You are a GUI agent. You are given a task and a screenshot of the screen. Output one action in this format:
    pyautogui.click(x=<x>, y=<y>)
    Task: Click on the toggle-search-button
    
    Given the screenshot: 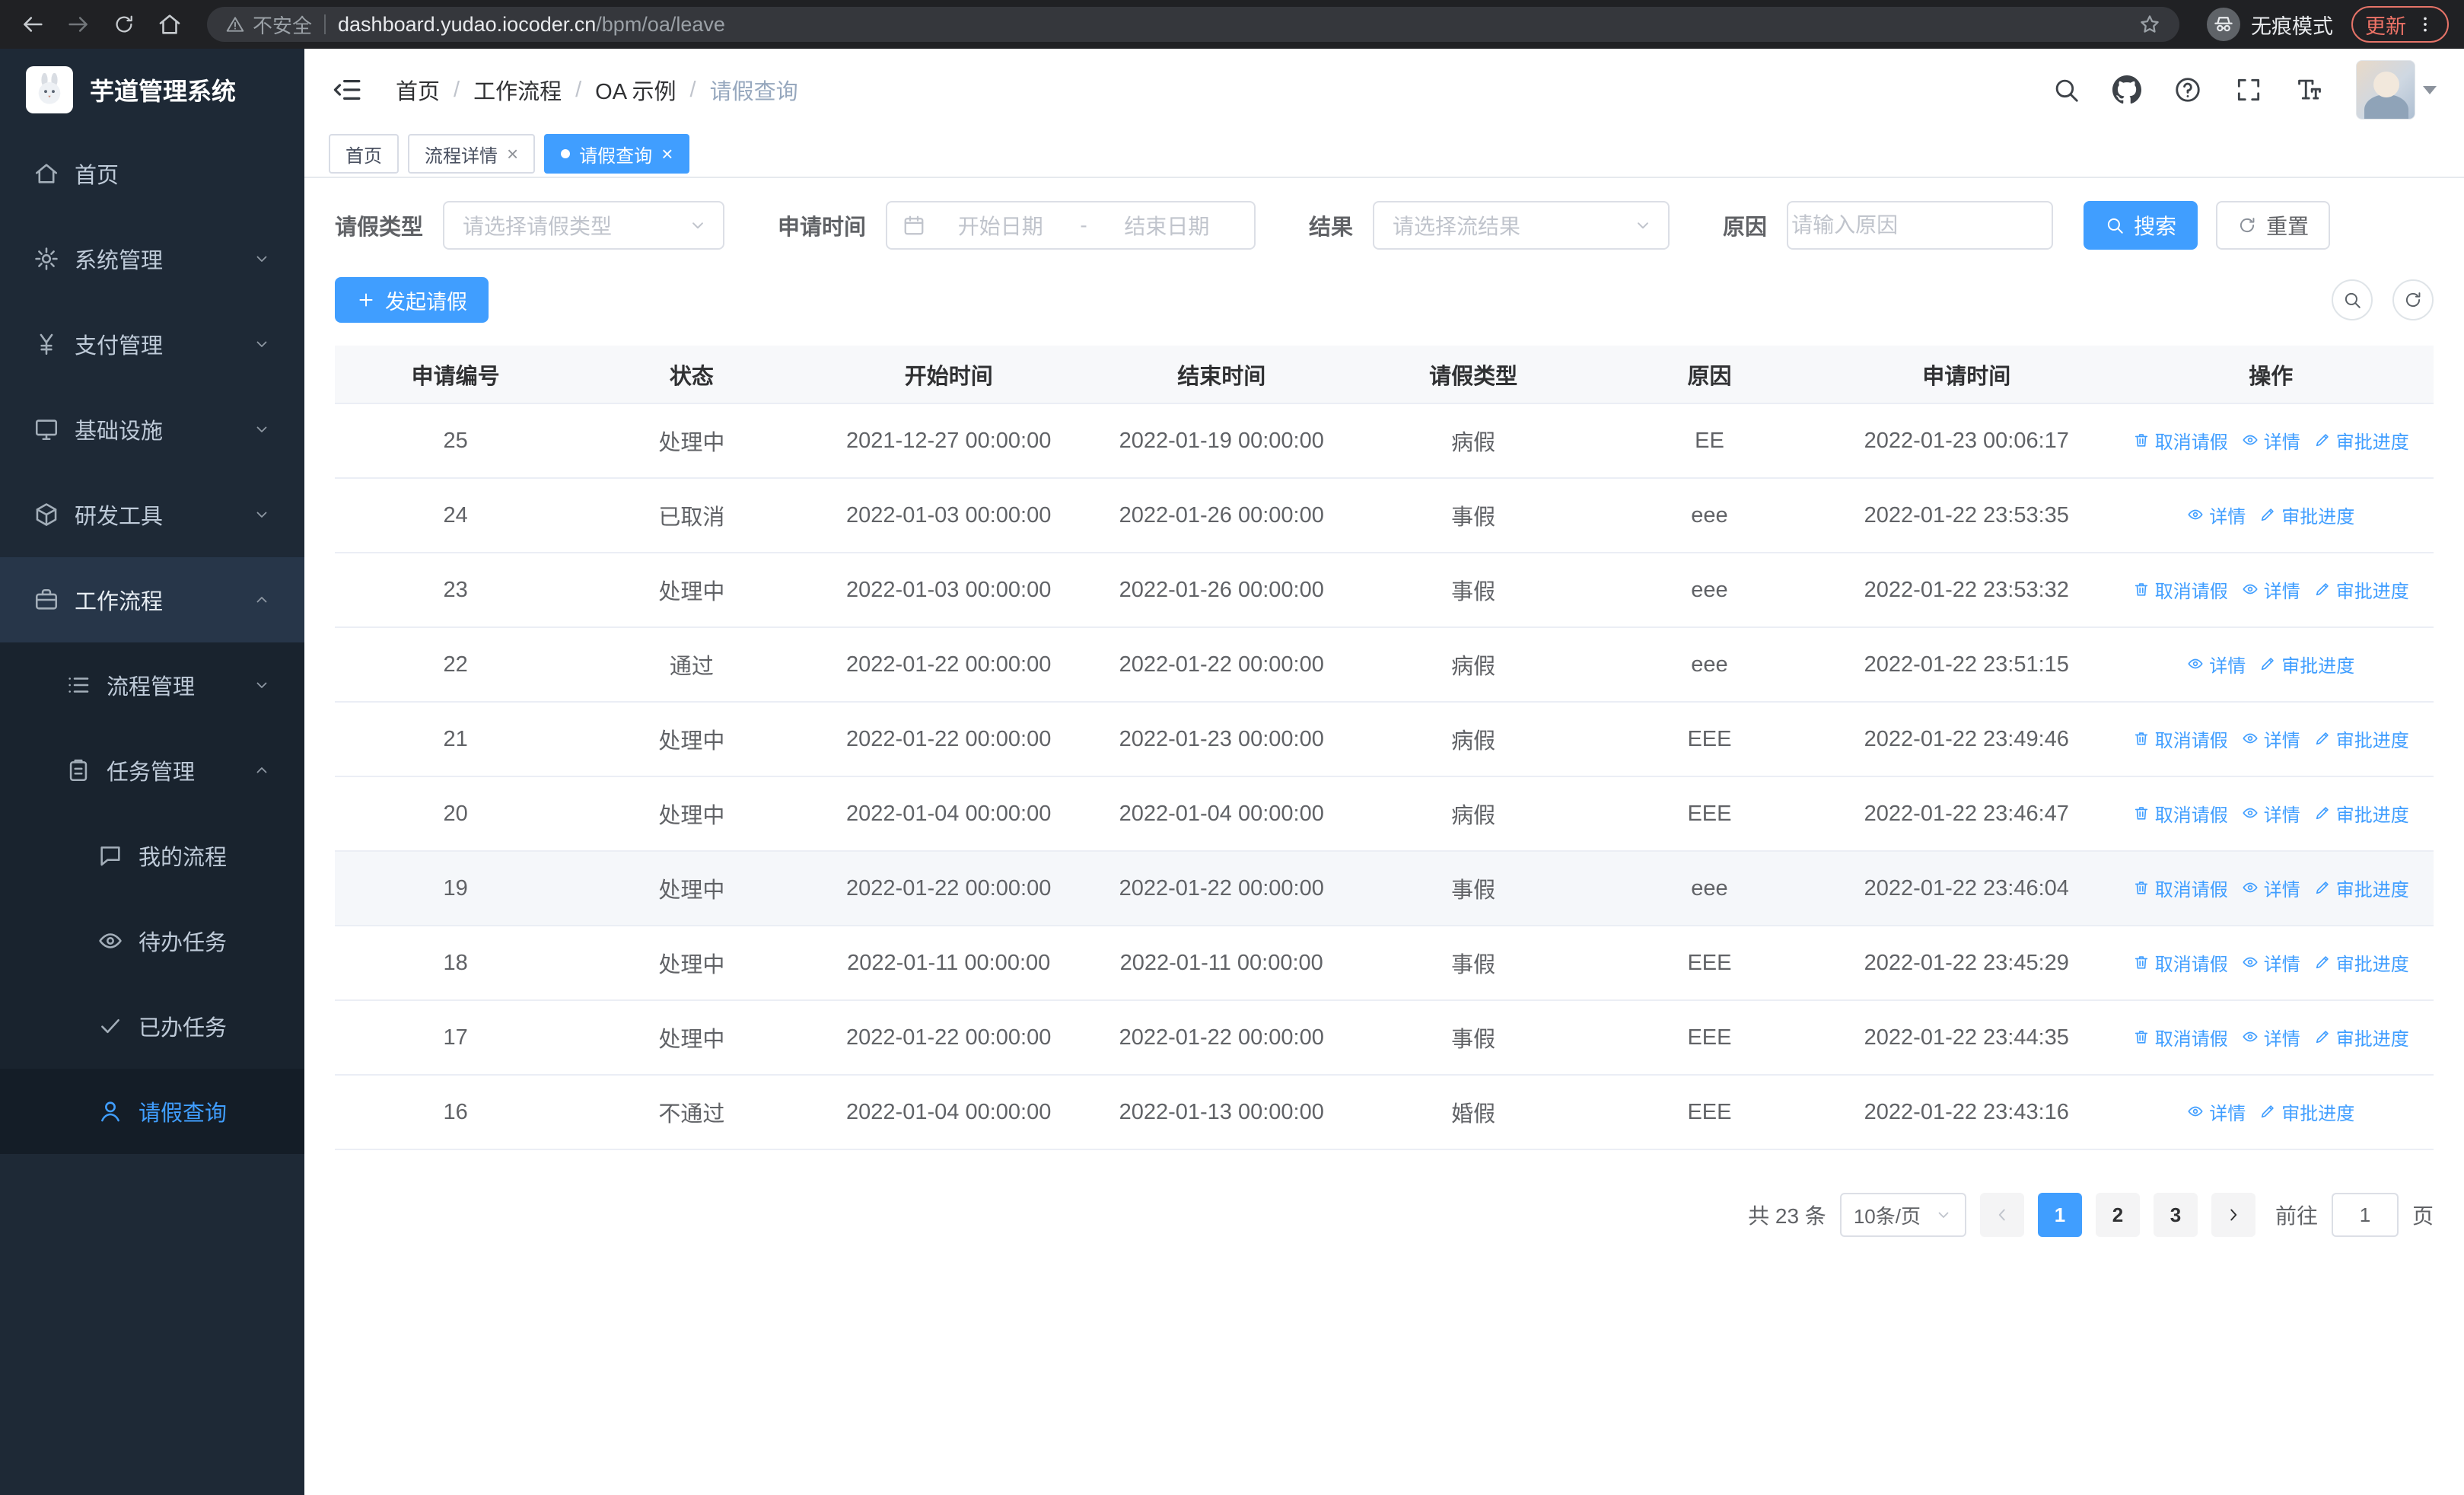 What is the action you would take?
    pyautogui.click(x=2352, y=300)
    